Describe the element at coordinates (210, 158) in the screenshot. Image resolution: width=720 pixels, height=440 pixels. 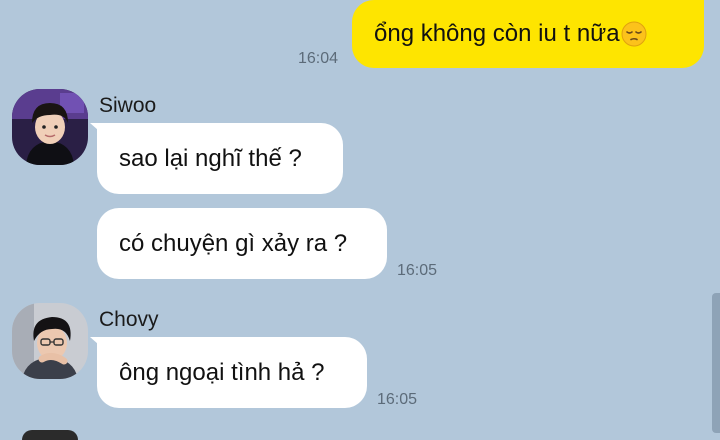
I see `siwoo-message-1-text: sao lại nghĩ thế ?` at that location.